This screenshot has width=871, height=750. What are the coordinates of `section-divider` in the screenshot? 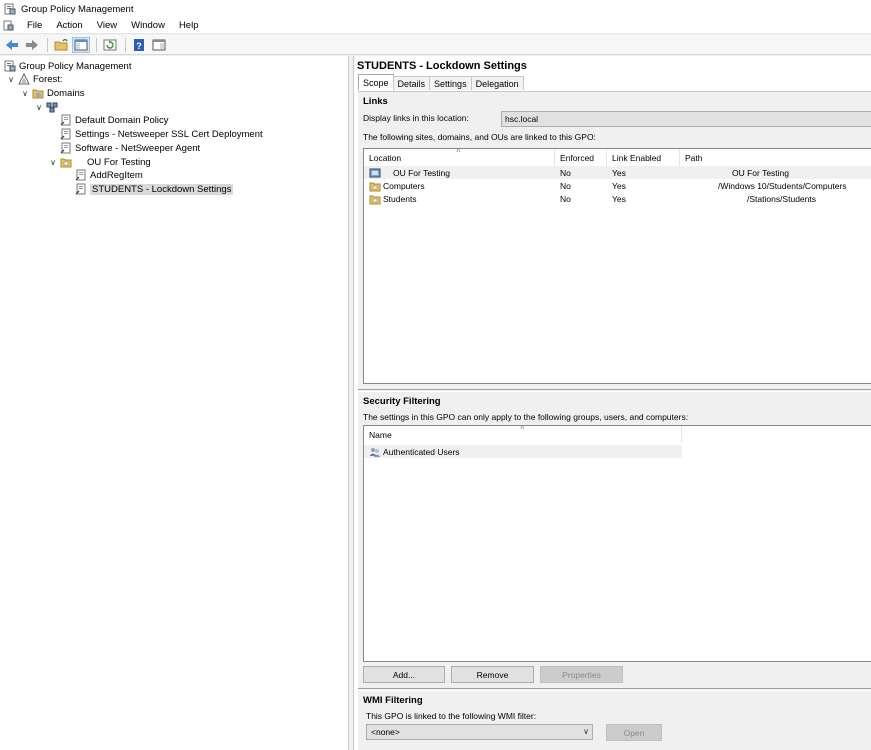 It's located at (614, 390).